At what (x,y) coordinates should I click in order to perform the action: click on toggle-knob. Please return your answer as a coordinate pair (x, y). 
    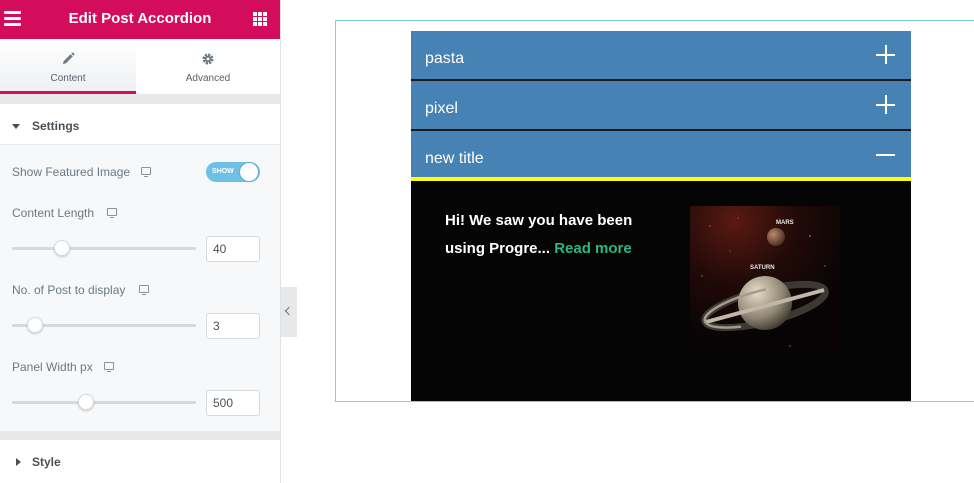
    Looking at the image, I should click on (249, 172).